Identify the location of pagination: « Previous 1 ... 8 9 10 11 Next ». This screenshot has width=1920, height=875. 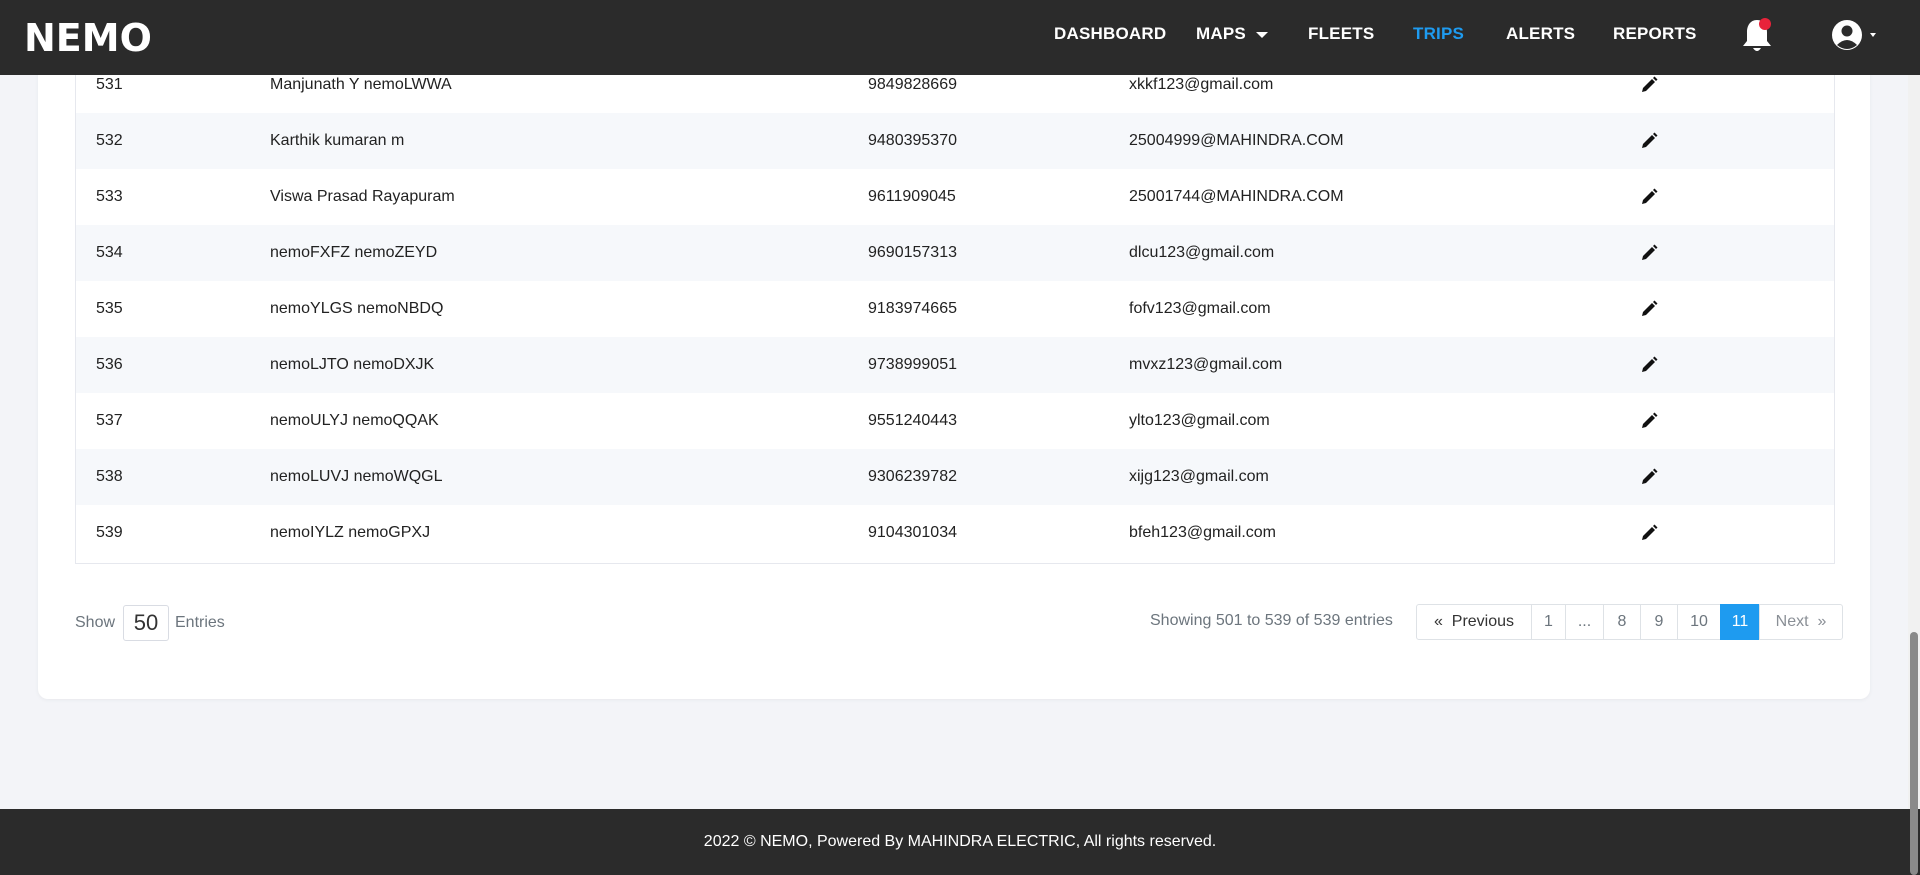
(1629, 622).